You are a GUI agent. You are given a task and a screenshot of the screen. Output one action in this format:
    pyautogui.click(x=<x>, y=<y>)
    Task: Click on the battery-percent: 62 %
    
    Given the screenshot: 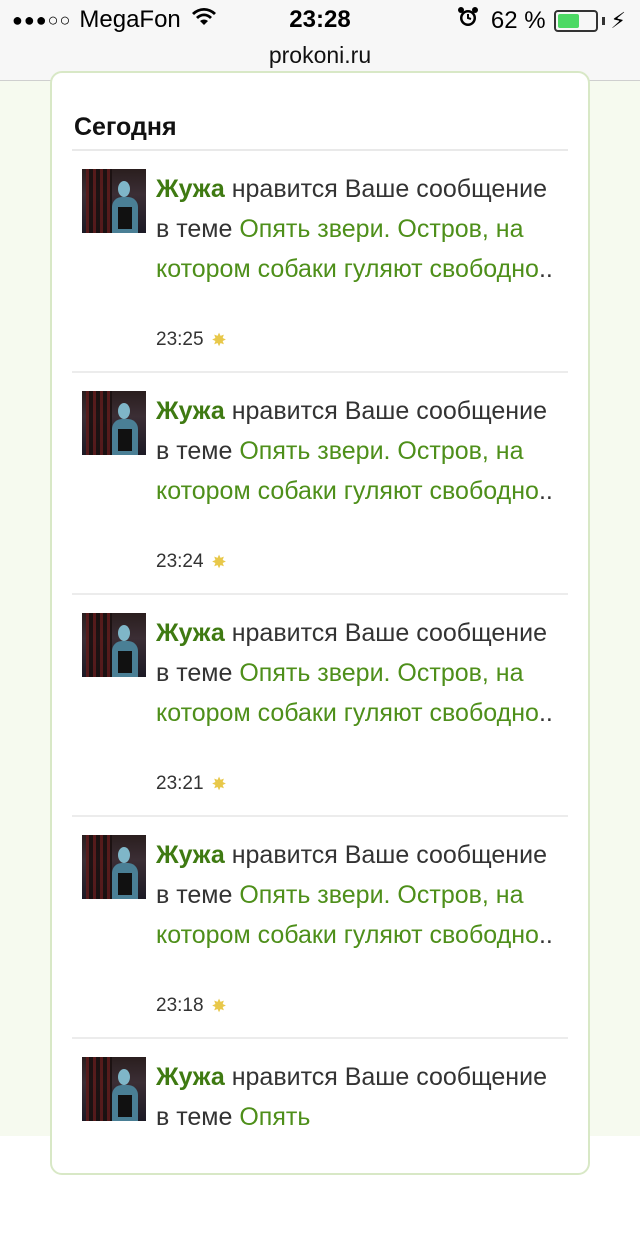 What is the action you would take?
    pyautogui.click(x=518, y=20)
    